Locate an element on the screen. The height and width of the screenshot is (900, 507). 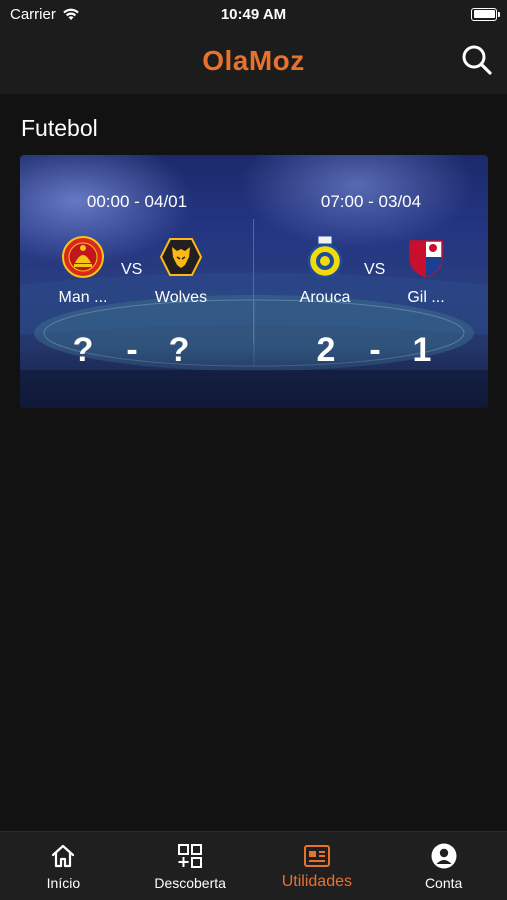
gil-vicente-logo is located at coordinates (426, 259).